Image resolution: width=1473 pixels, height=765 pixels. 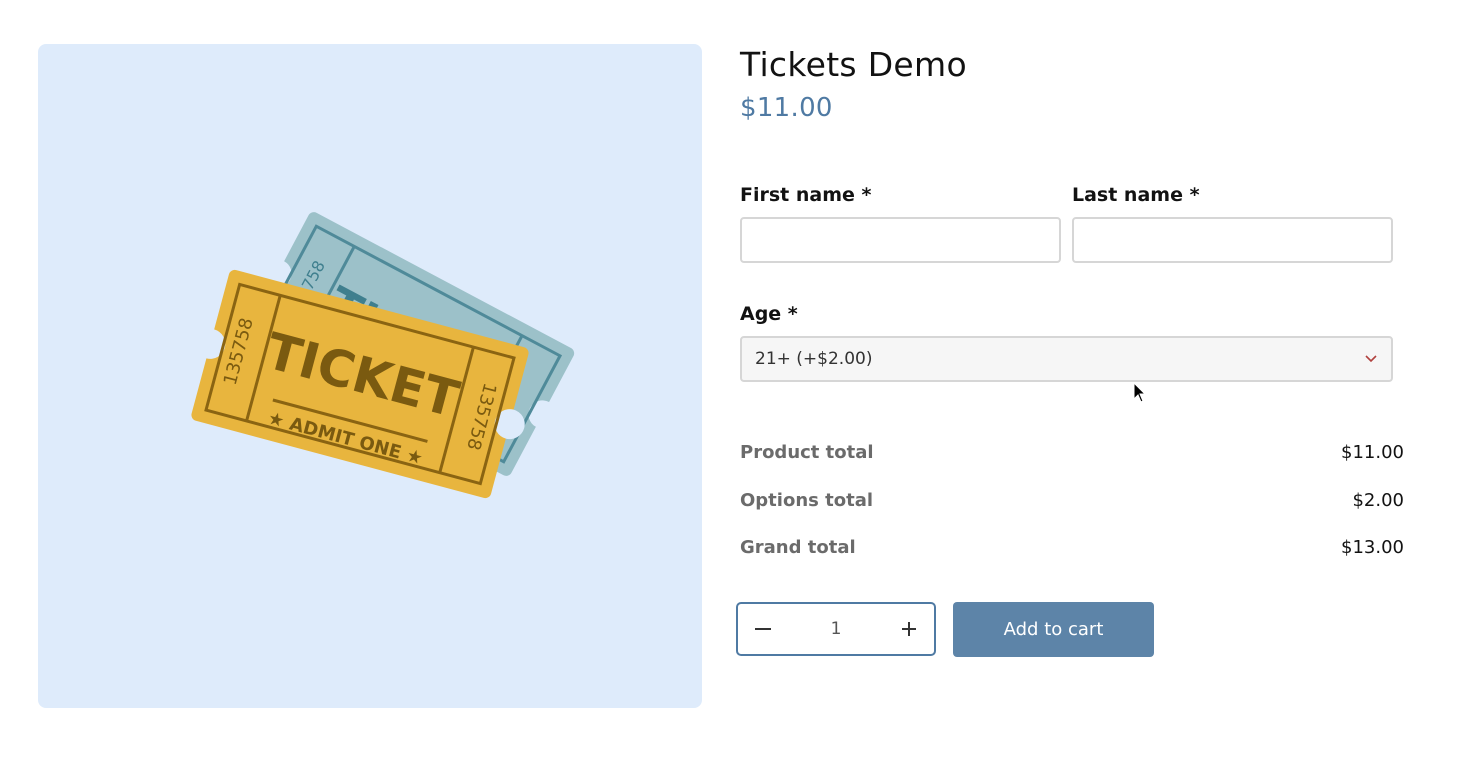 I want to click on last-name-label: Last name *, so click(x=1136, y=195).